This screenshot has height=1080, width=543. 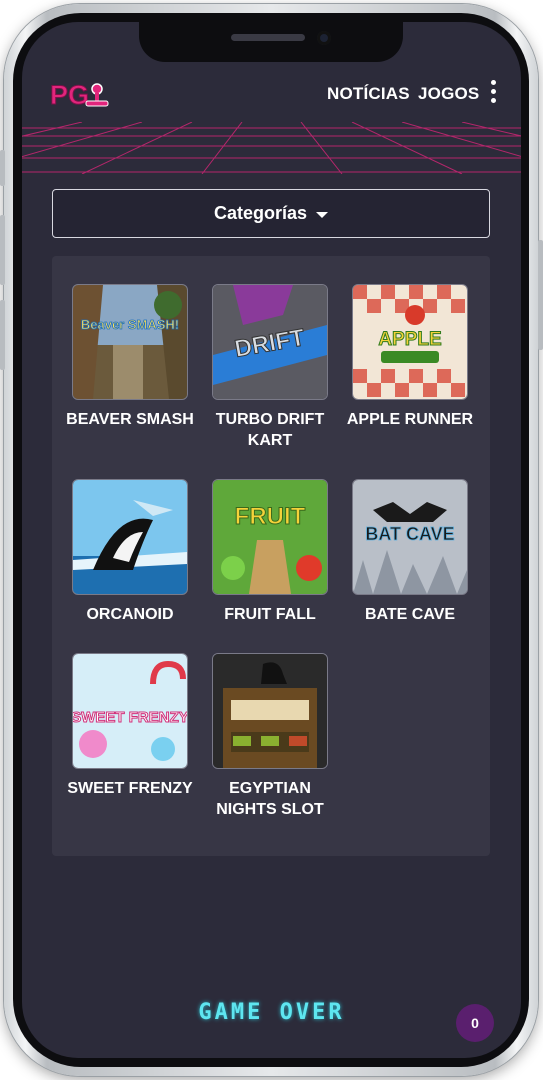 I want to click on game-card-bate-cave: BAT CAVE BATE CAVE, so click(x=410, y=552).